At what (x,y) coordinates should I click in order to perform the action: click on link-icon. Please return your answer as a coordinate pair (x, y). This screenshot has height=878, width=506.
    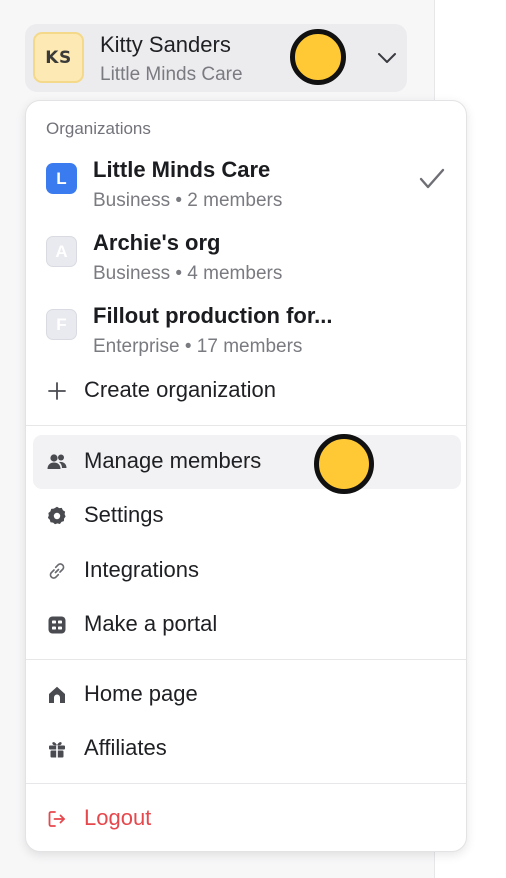
    Looking at the image, I should click on (57, 571).